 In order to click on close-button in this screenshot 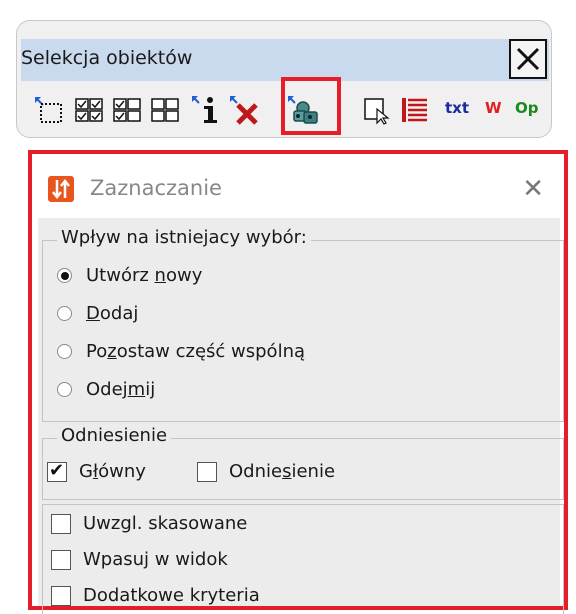, I will do `click(528, 59)`.